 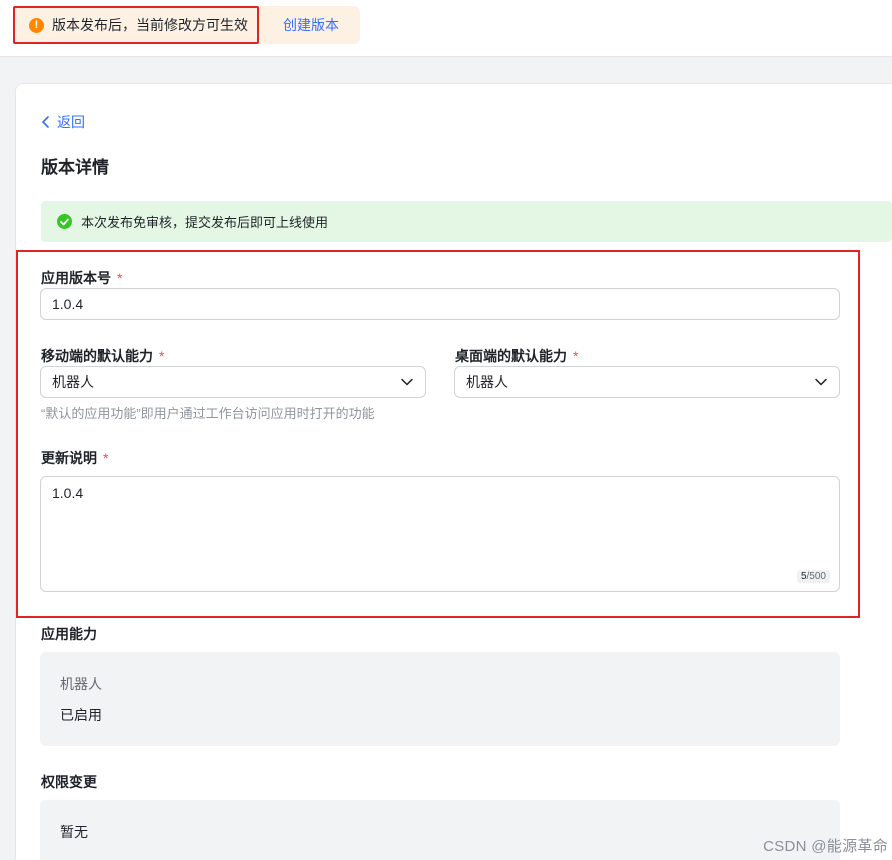 I want to click on version-label-text: 应用版本号, so click(x=76, y=278).